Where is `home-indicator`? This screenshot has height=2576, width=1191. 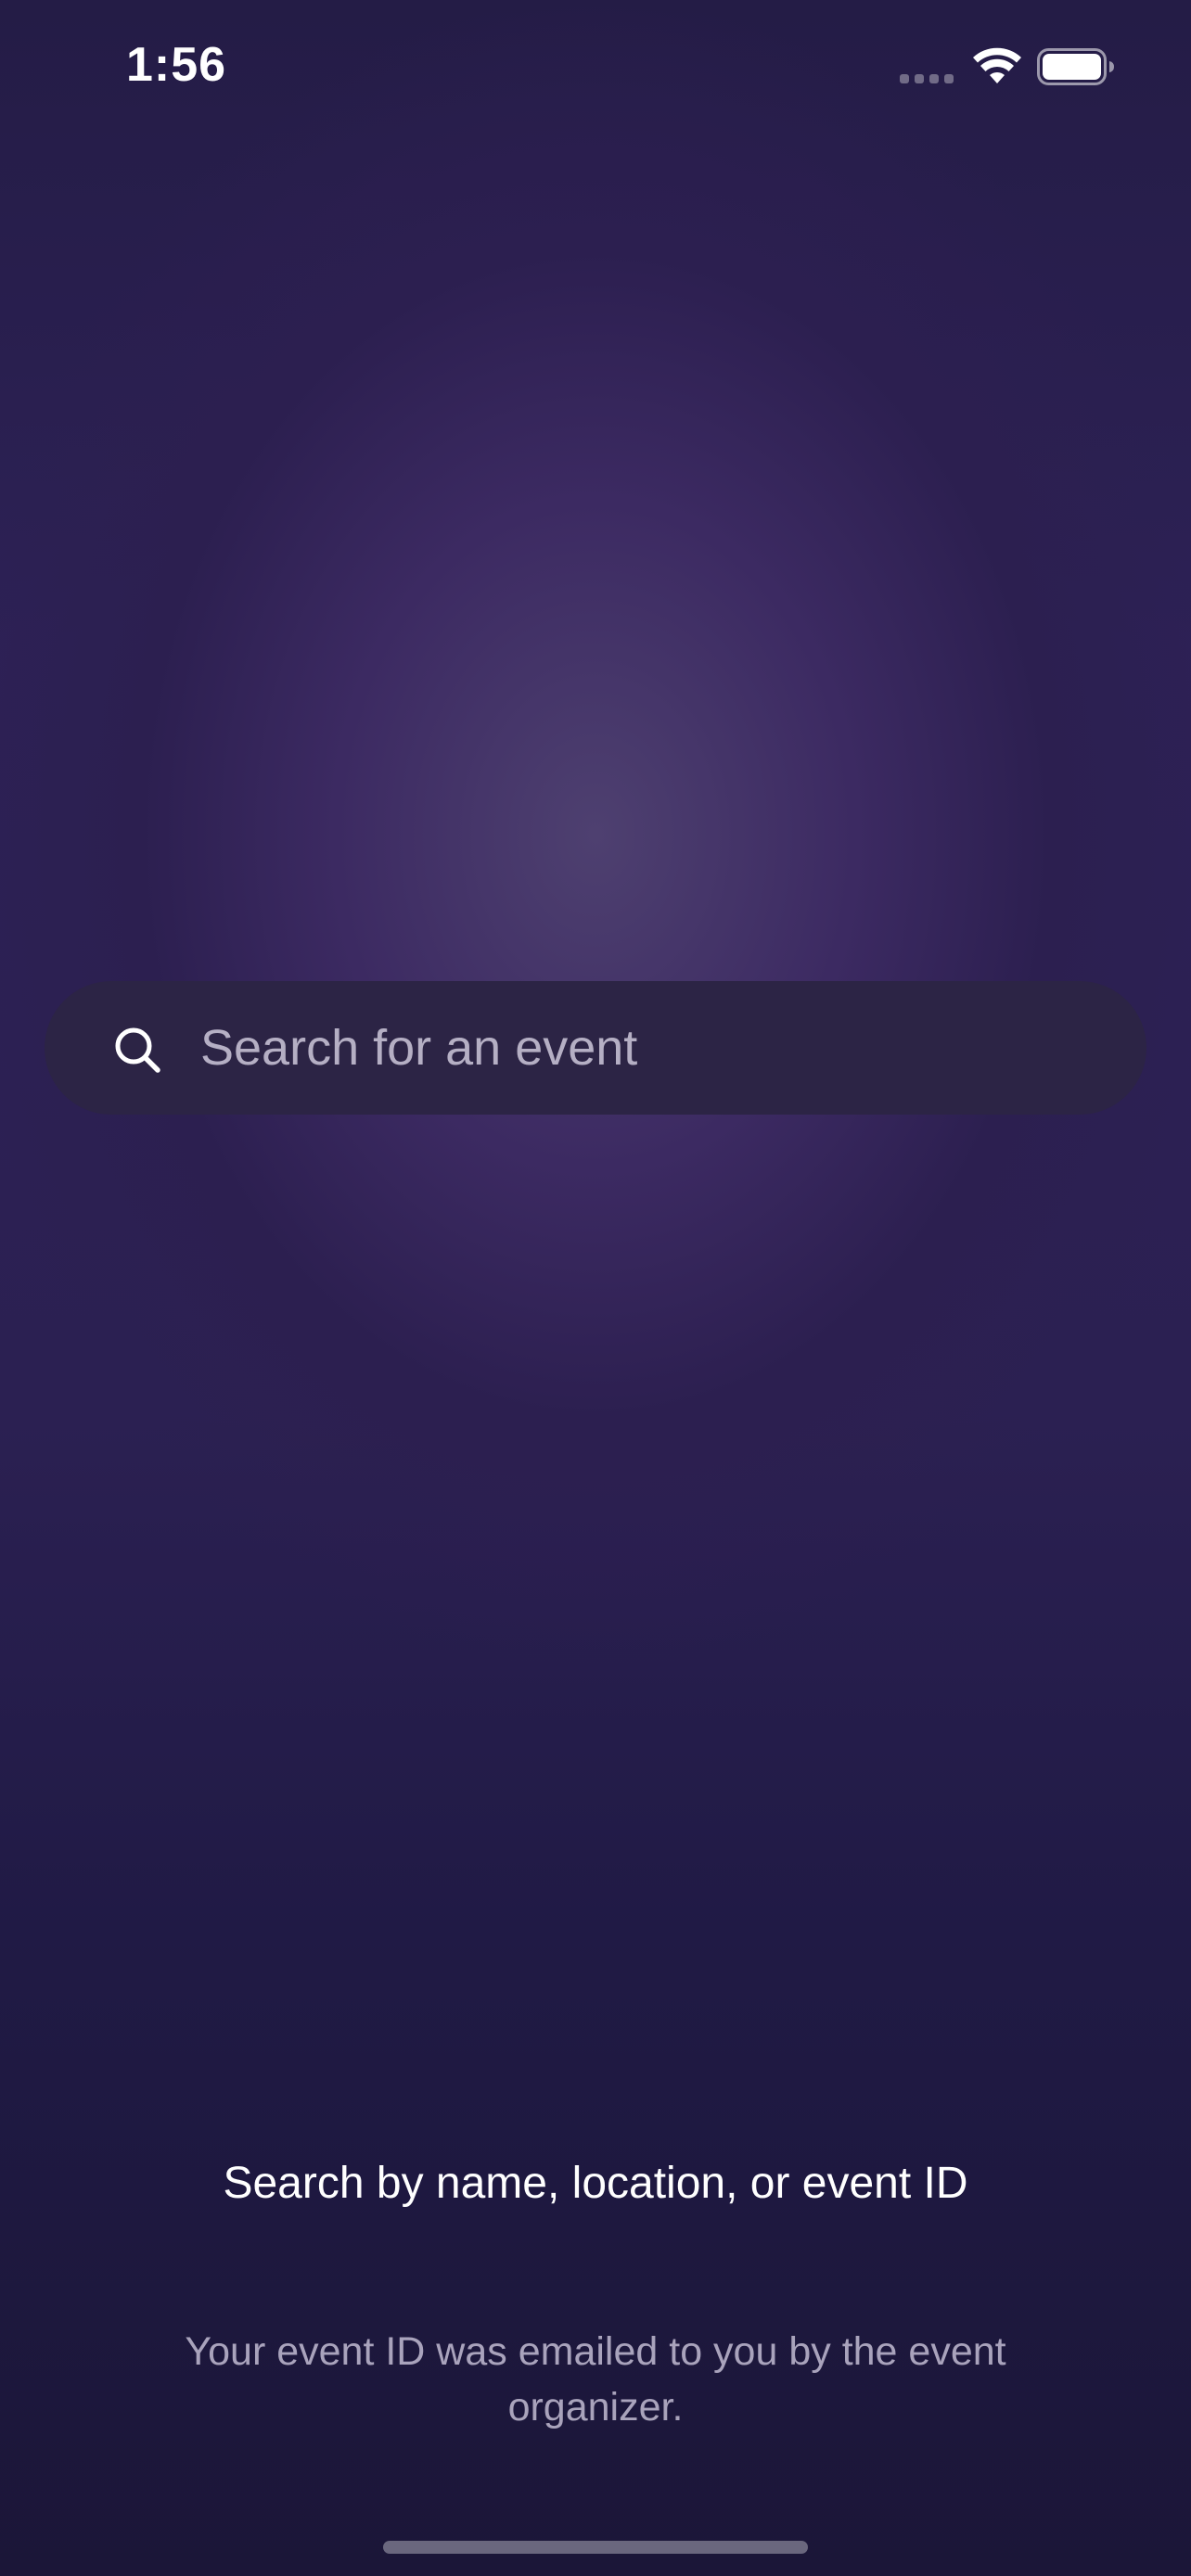 home-indicator is located at coordinates (595, 2547).